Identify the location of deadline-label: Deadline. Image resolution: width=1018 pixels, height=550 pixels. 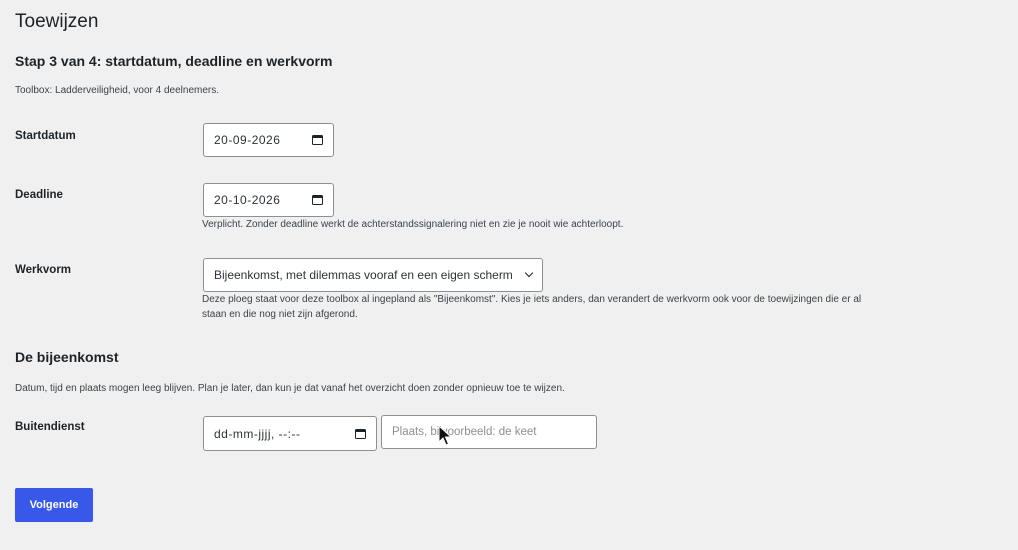
(39, 195).